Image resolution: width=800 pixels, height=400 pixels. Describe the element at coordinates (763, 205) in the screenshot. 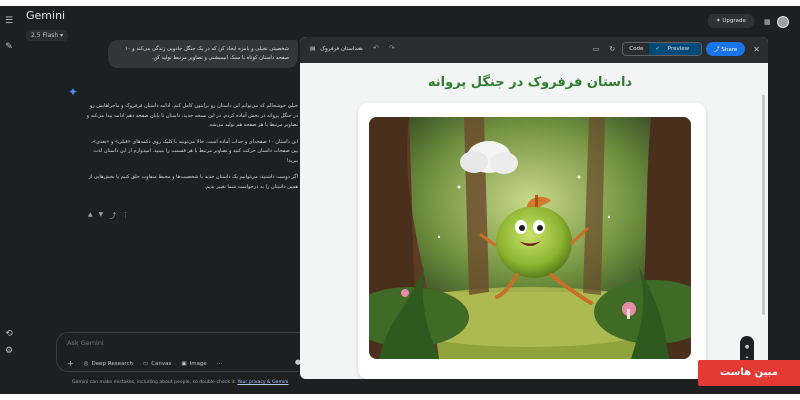

I see `canvas-scrollbar` at that location.